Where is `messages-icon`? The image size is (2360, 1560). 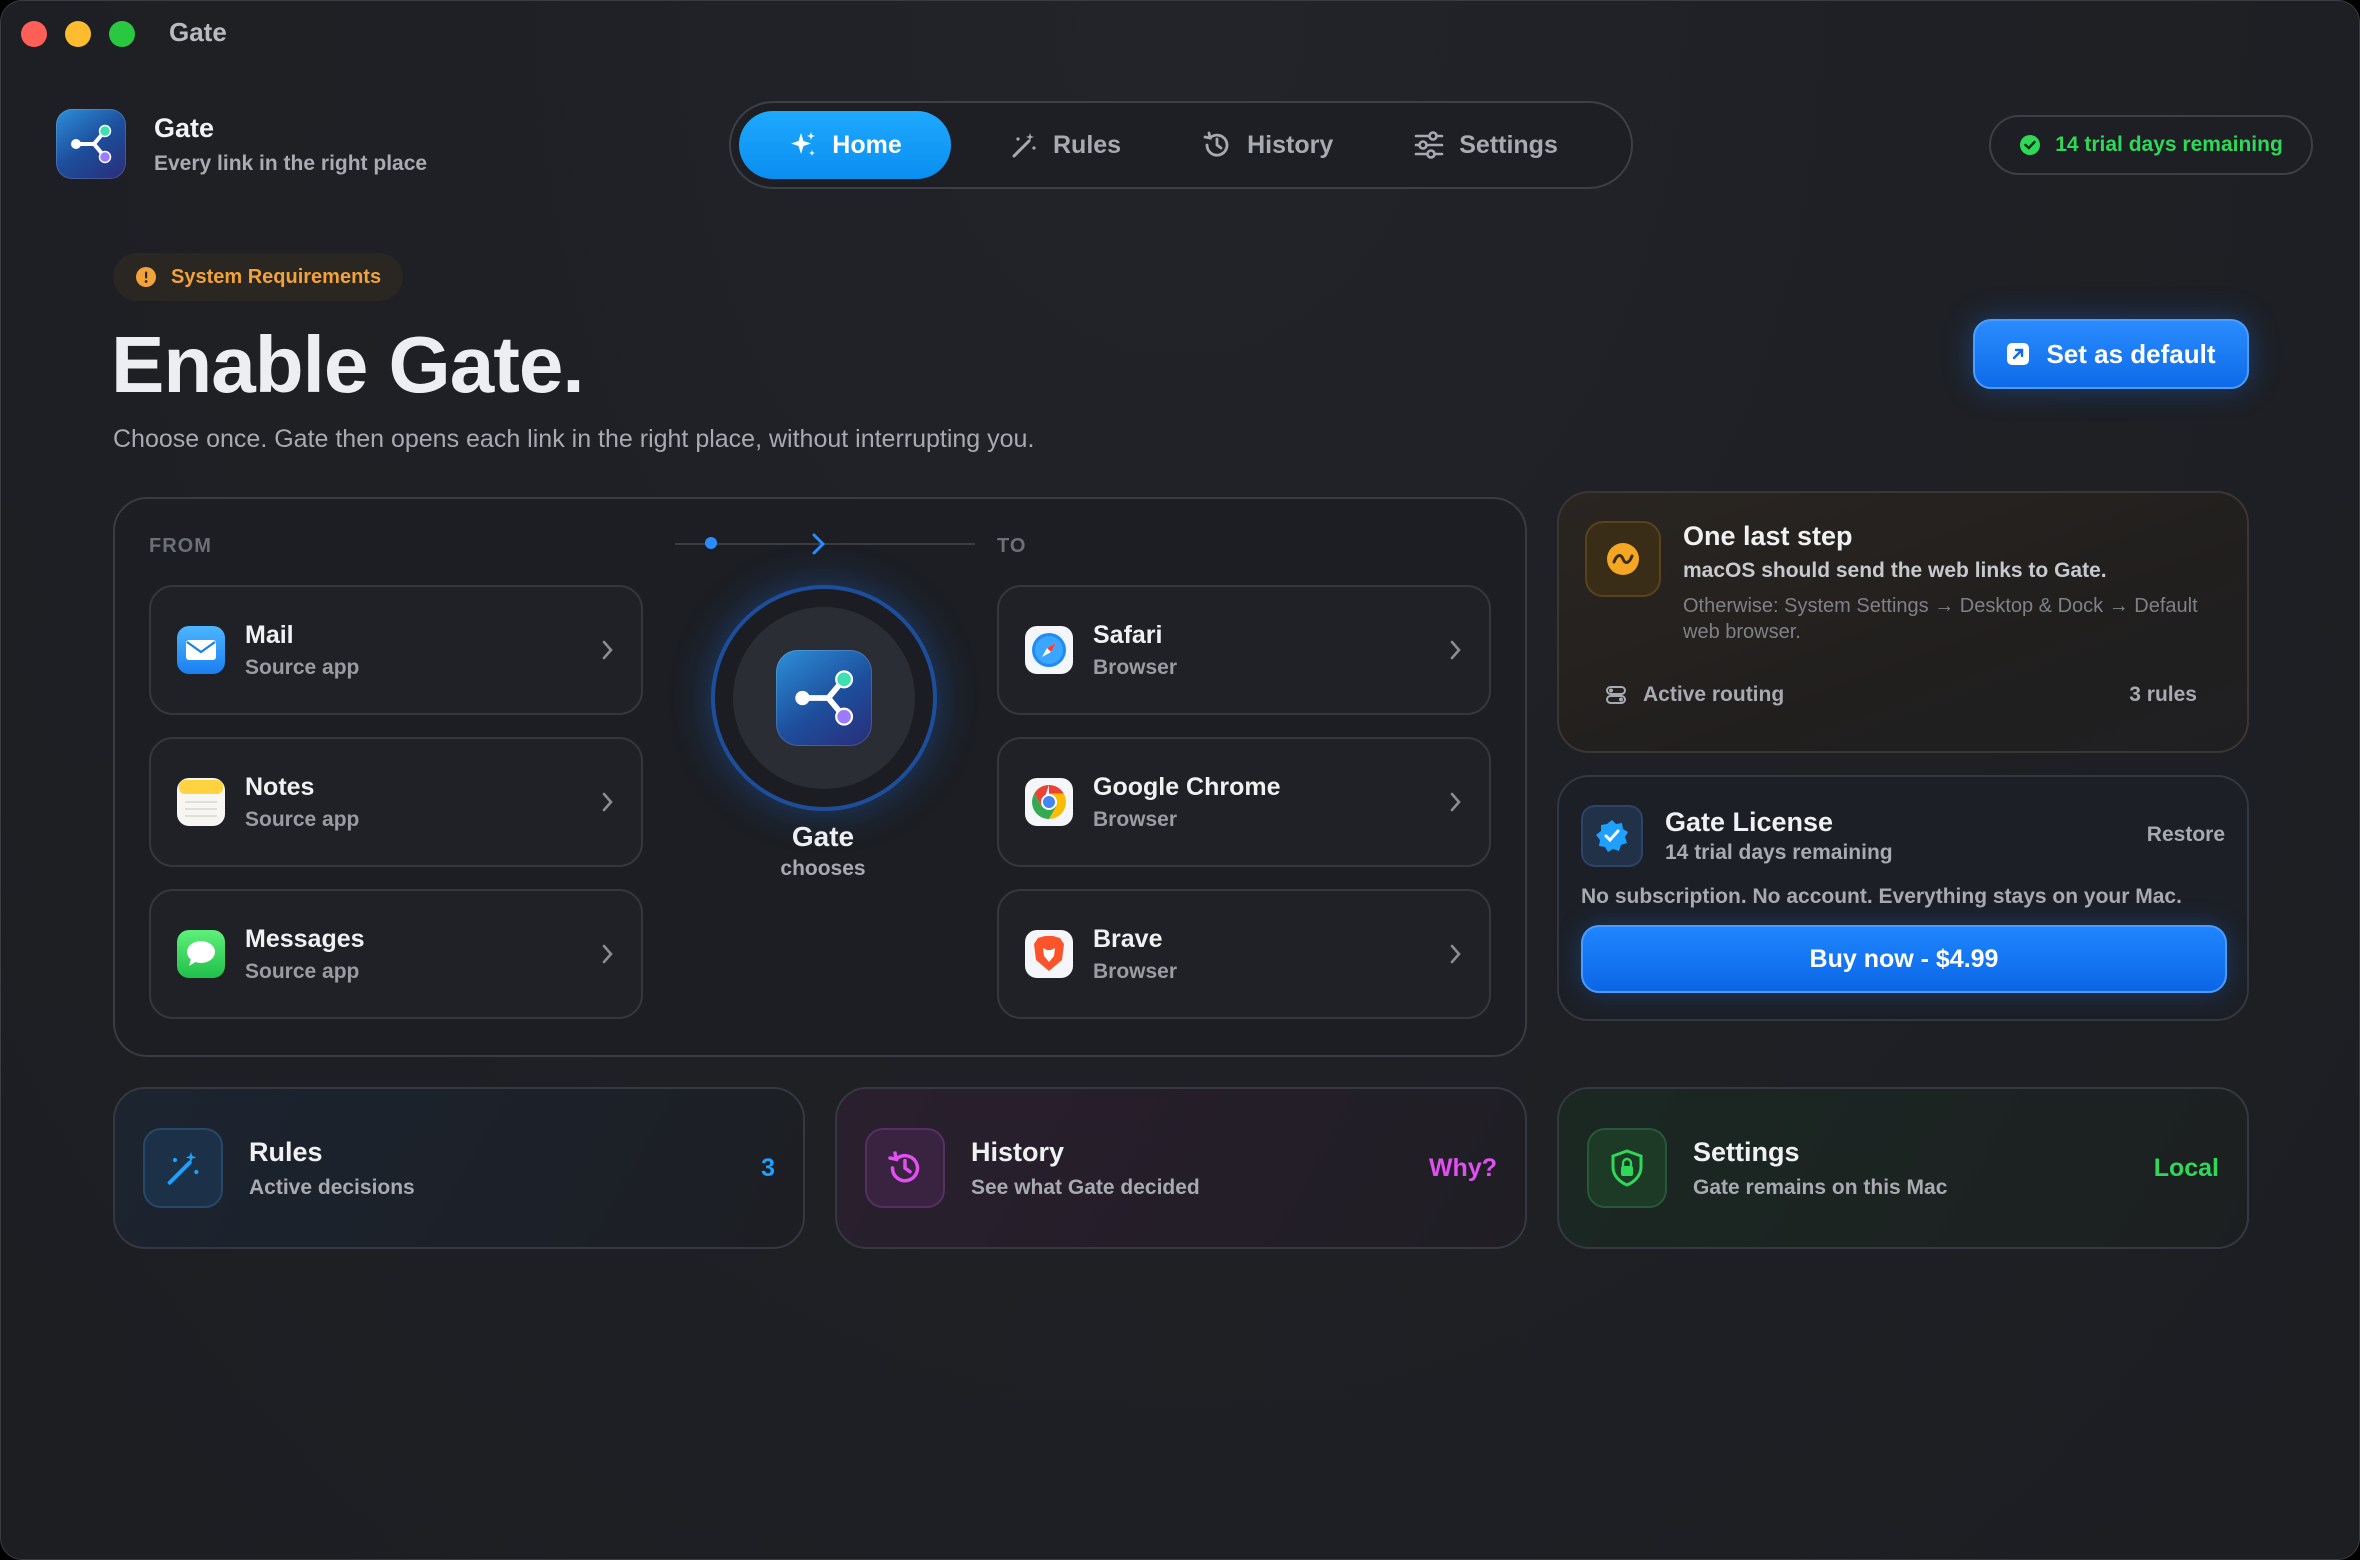
messages-icon is located at coordinates (201, 954).